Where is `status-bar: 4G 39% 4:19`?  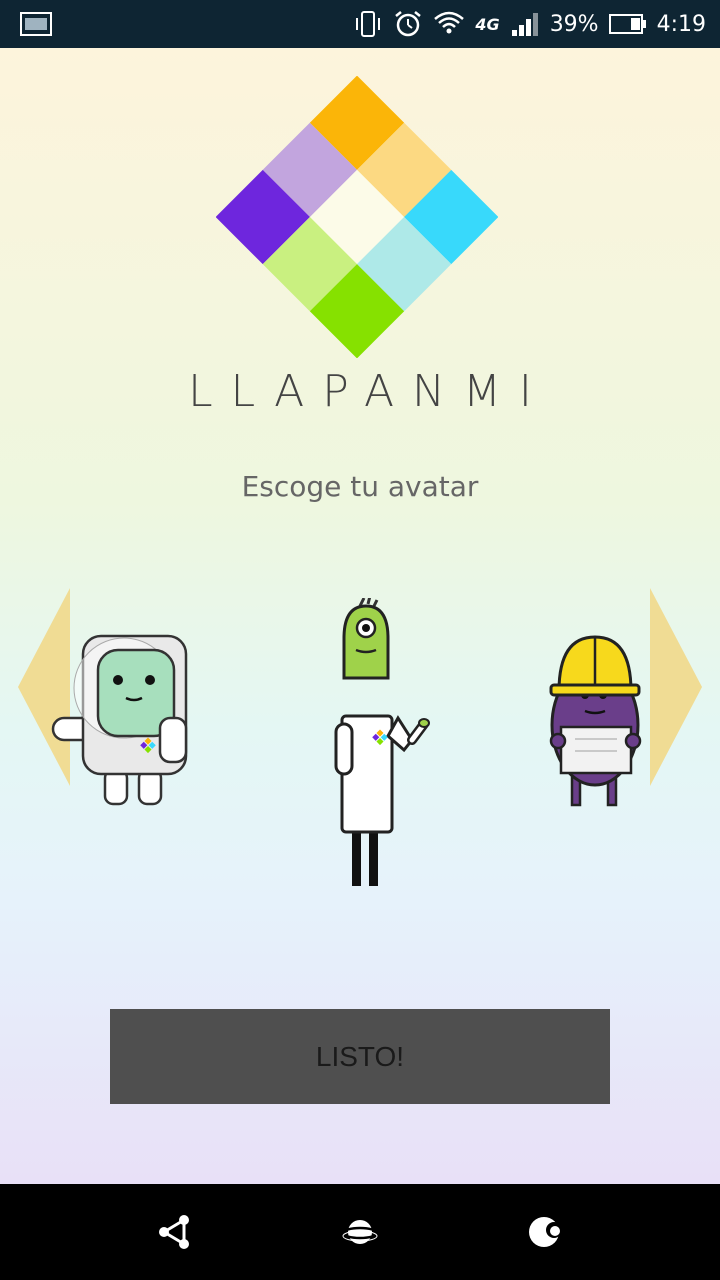 status-bar: 4G 39% 4:19 is located at coordinates (360, 24).